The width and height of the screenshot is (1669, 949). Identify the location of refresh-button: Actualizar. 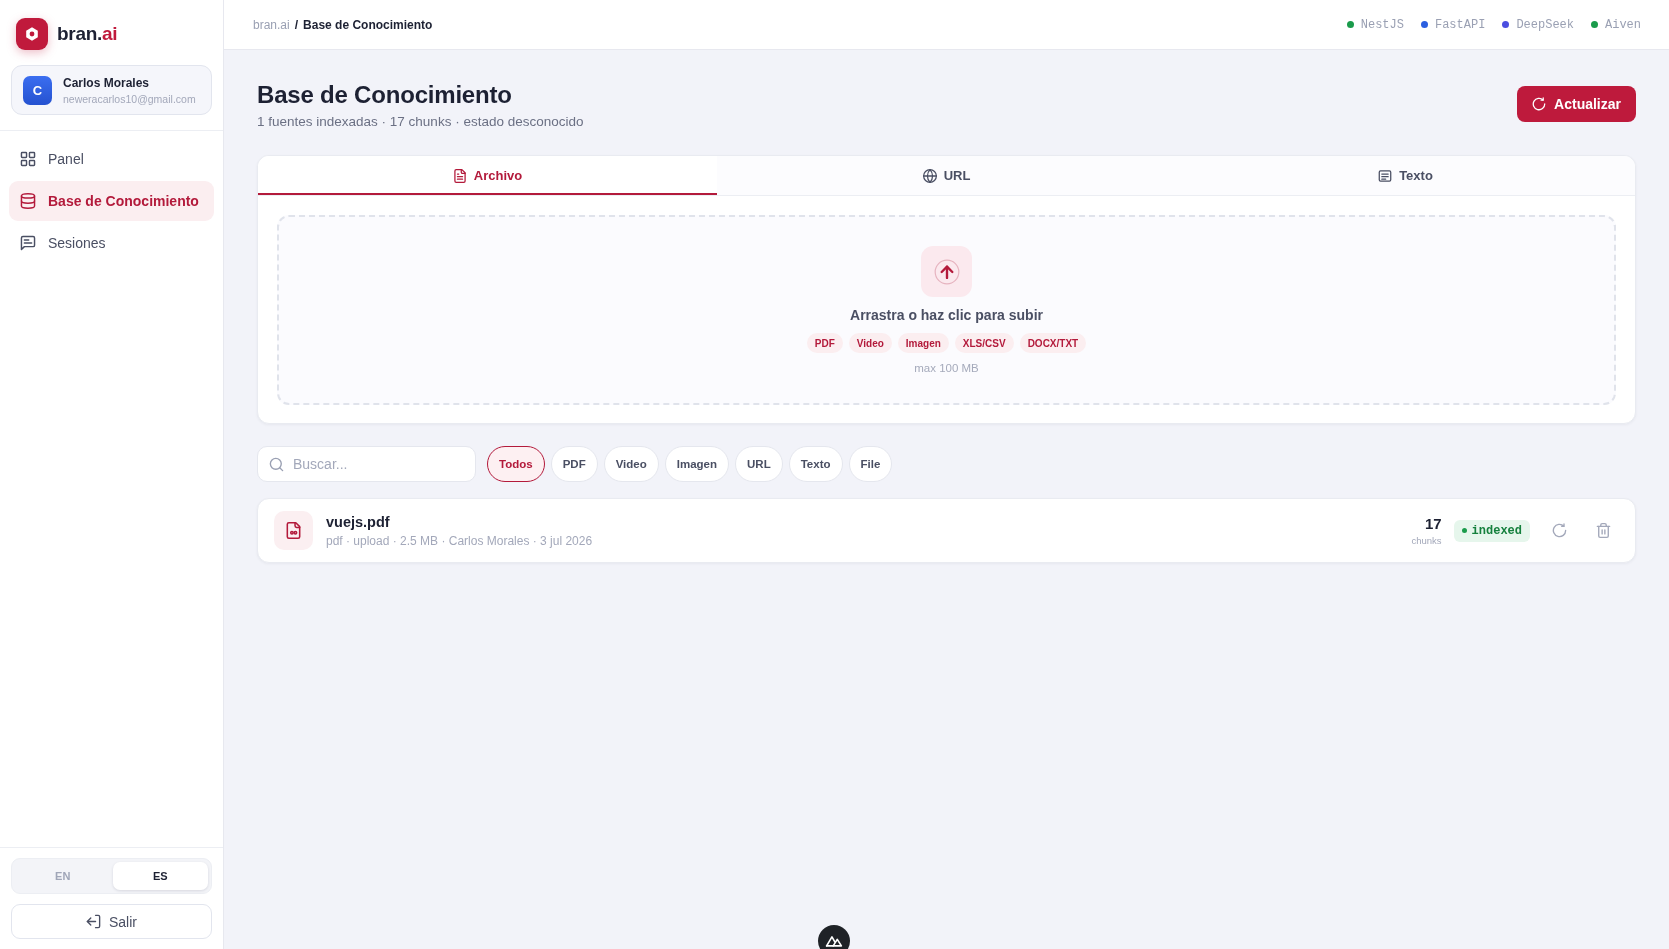
(1576, 104).